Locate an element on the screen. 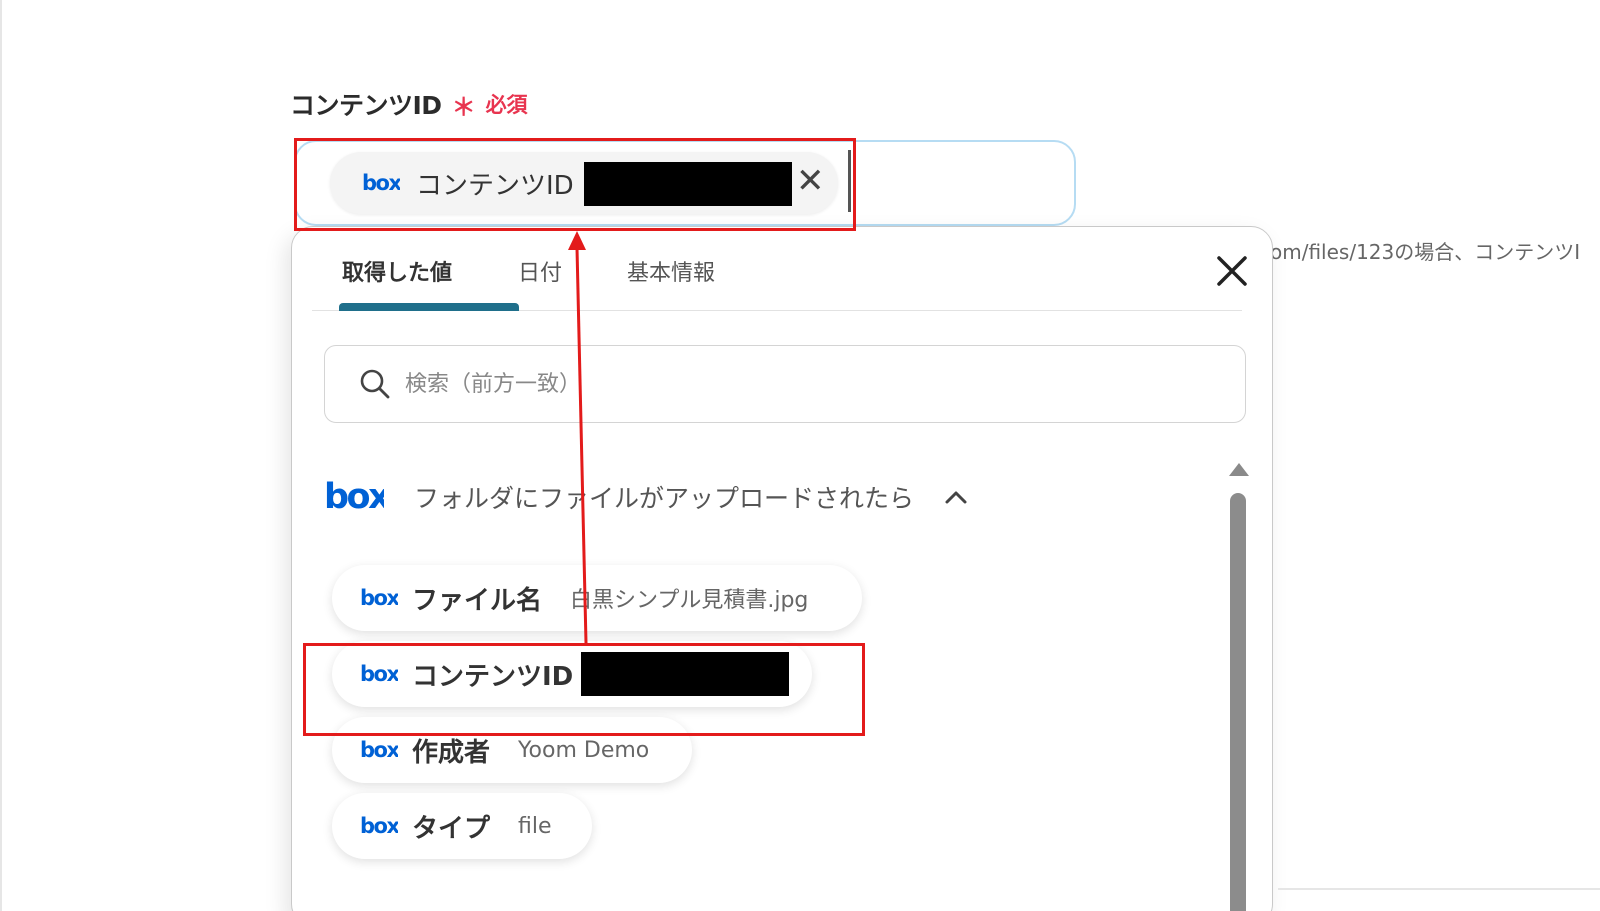  search-field is located at coordinates (785, 384).